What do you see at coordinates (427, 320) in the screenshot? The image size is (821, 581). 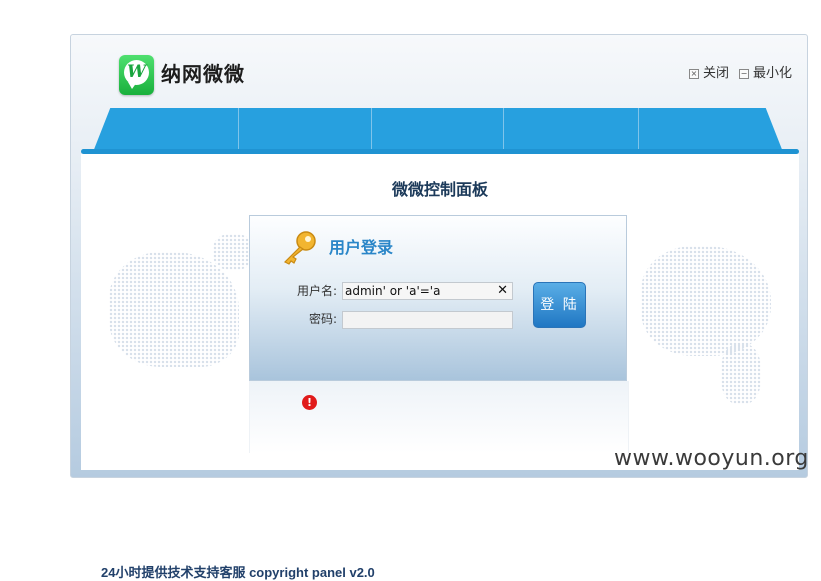 I see `password-input` at bounding box center [427, 320].